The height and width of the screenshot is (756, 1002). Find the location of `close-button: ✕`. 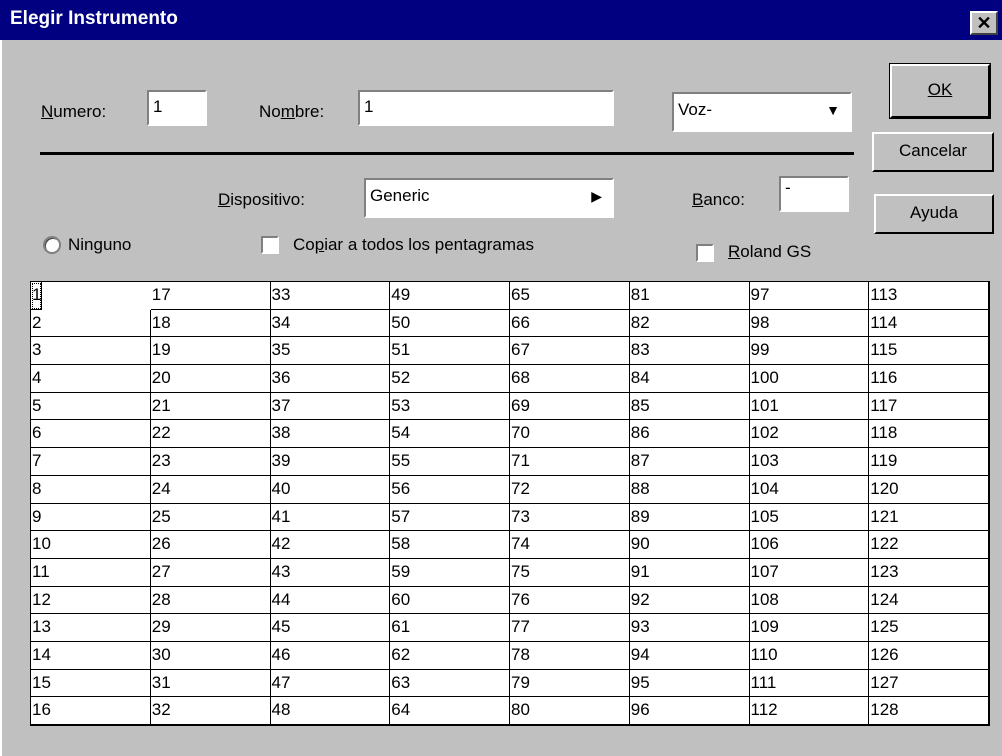

close-button: ✕ is located at coordinates (984, 23).